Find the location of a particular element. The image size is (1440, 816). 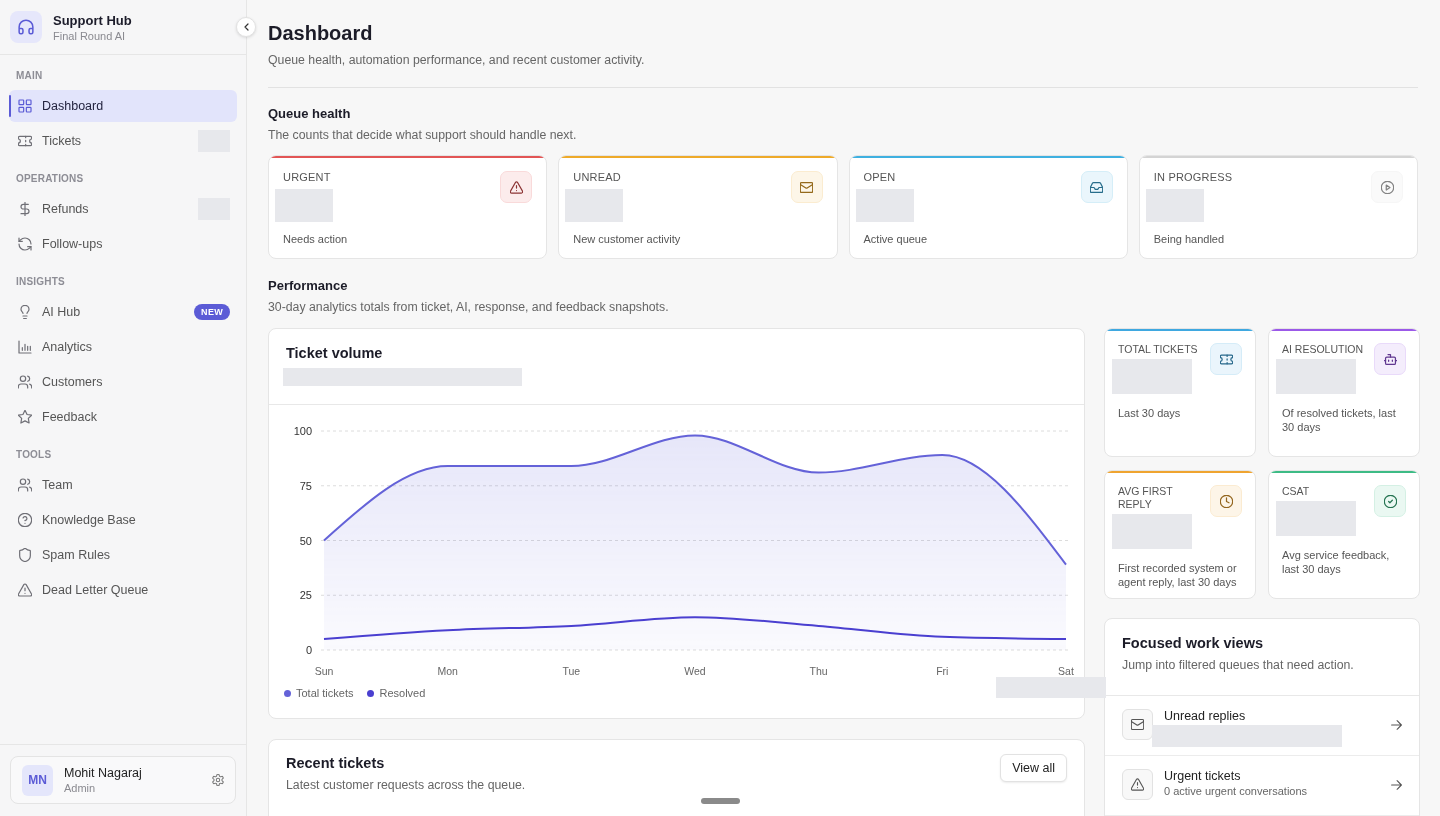

axis-label: Thu is located at coordinates (818, 671).